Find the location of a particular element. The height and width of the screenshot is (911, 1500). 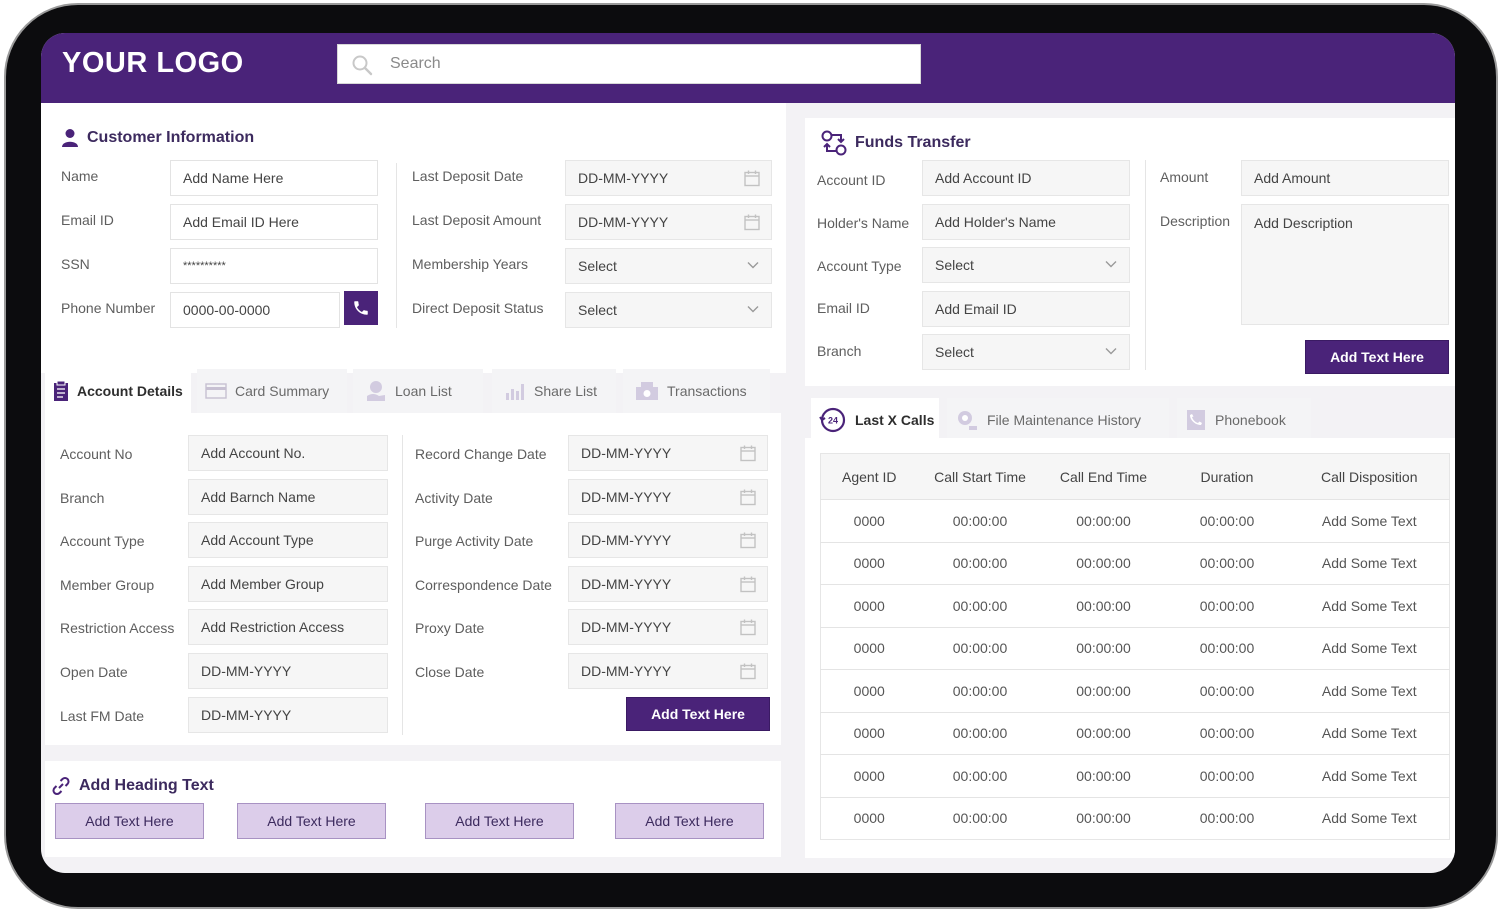

funds-amount-input: Add Amount is located at coordinates (1345, 178).